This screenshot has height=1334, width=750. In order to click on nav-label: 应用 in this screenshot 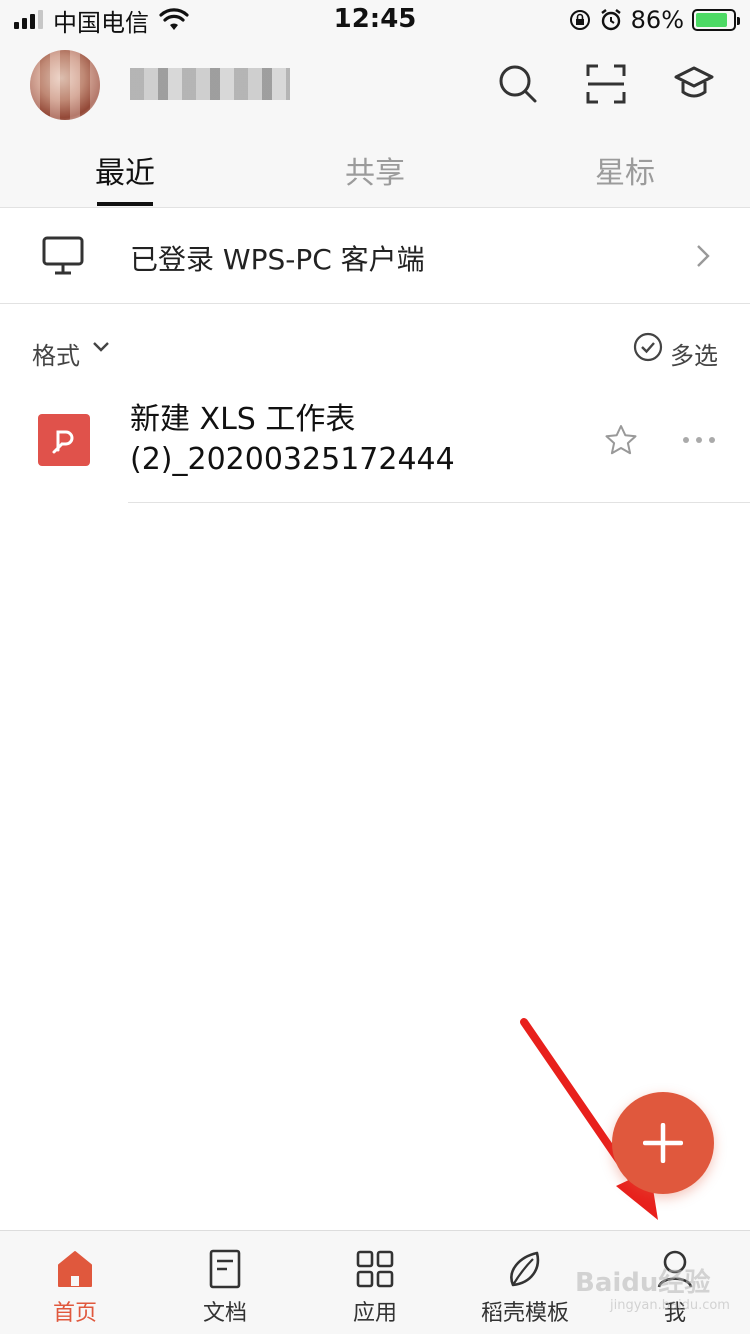, I will do `click(374, 1313)`.